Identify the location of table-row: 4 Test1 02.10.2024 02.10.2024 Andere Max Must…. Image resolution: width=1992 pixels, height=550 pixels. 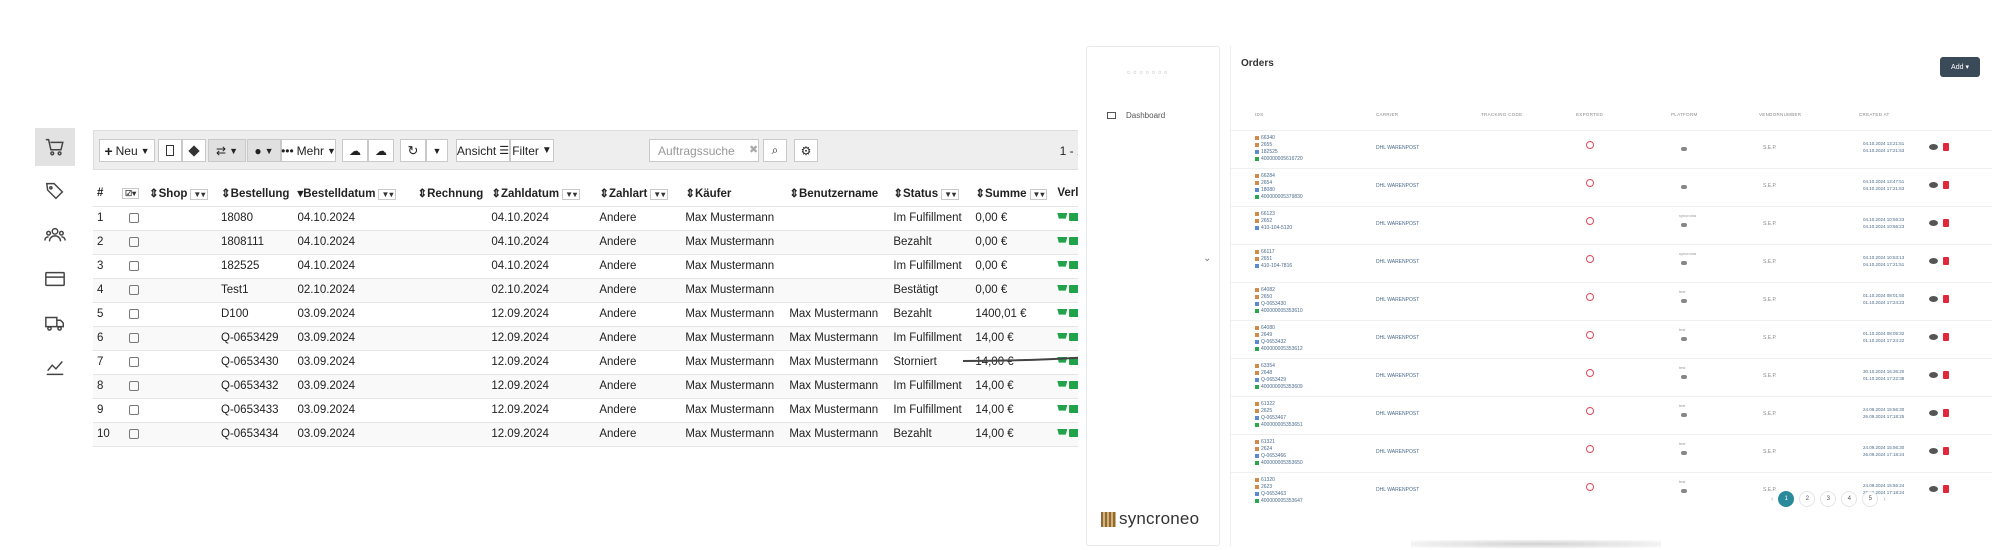
(621, 289).